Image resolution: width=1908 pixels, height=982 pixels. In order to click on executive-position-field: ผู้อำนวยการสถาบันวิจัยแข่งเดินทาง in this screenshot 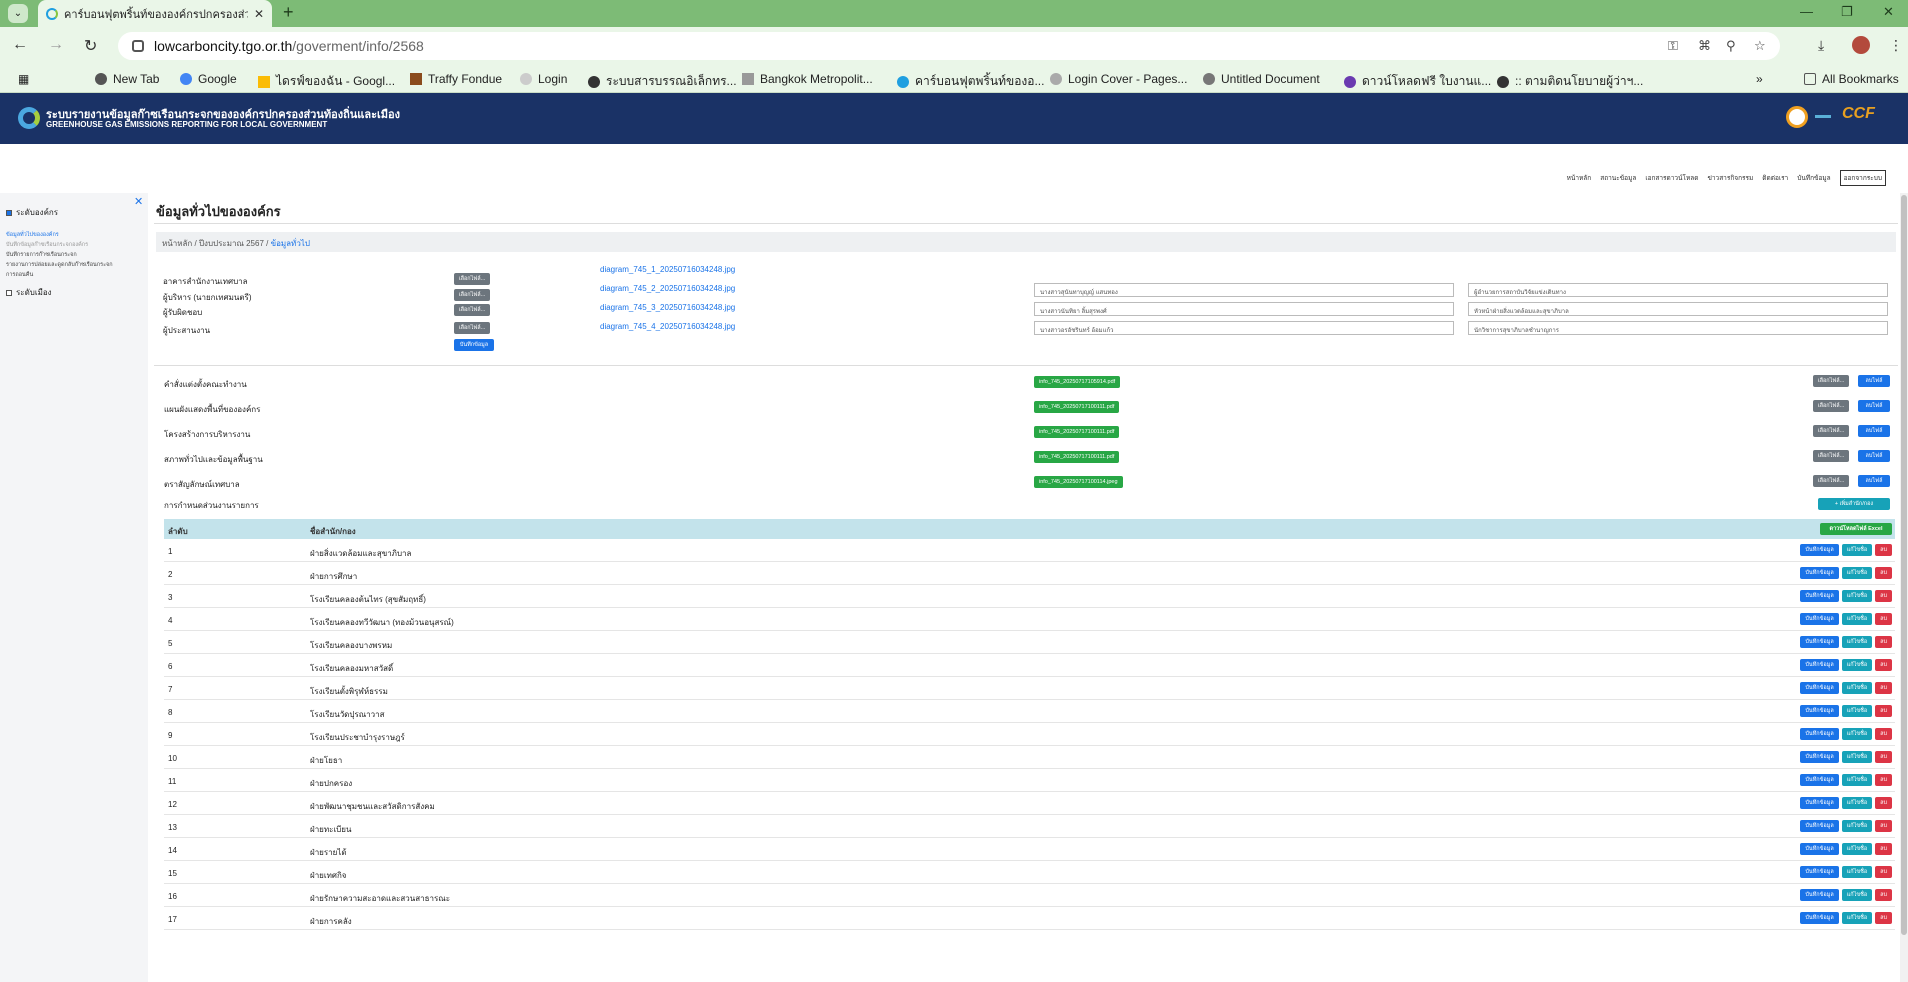, I will do `click(1678, 290)`.